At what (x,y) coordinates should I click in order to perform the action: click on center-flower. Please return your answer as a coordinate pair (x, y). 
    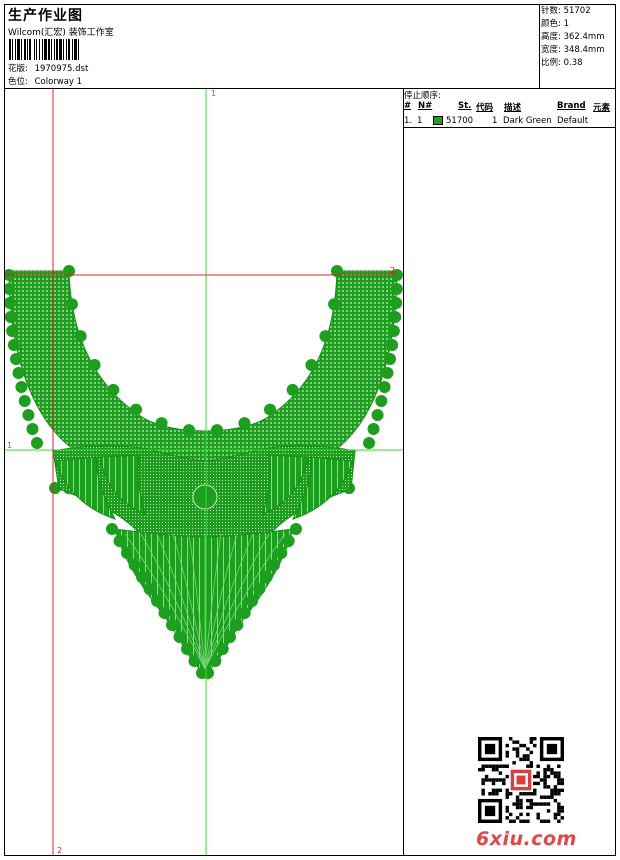
    Looking at the image, I should click on (205, 497).